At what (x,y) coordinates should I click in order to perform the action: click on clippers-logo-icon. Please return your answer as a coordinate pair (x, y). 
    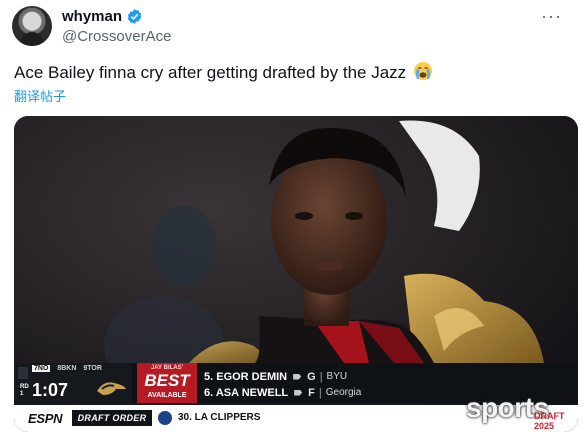
    Looking at the image, I should click on (165, 418).